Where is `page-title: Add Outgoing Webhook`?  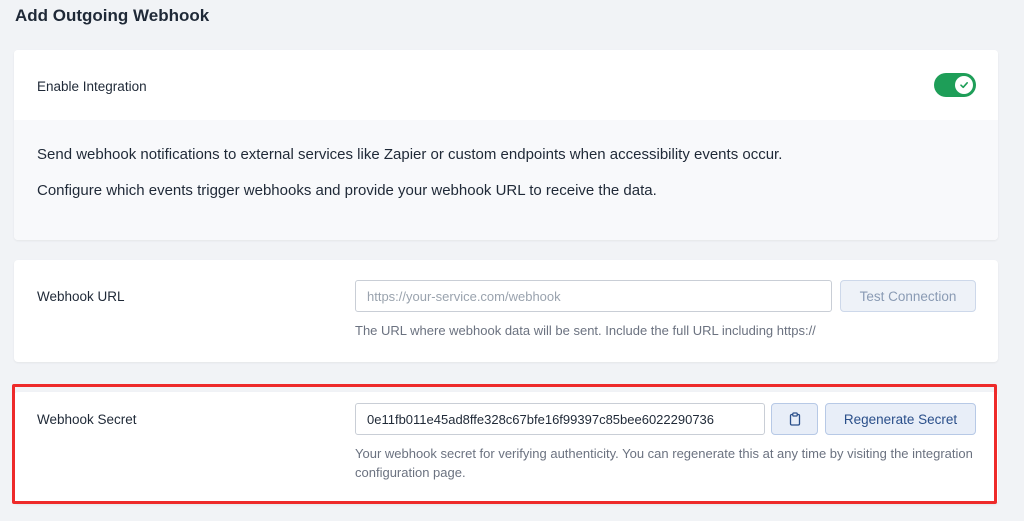
page-title: Add Outgoing Webhook is located at coordinates (112, 15).